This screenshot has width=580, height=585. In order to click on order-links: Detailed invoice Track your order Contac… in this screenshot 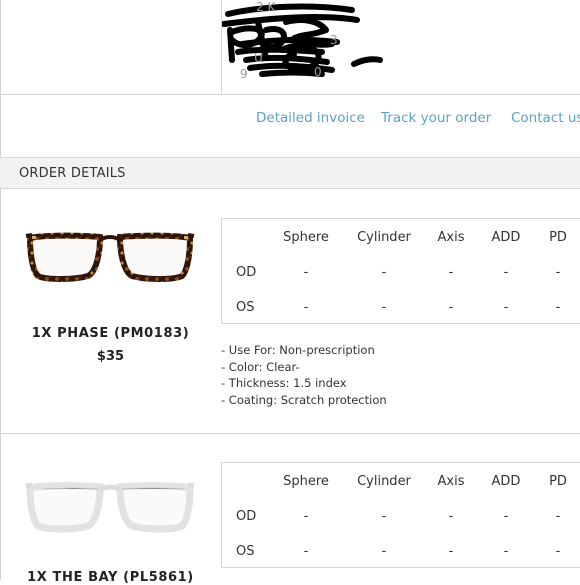, I will do `click(290, 120)`.